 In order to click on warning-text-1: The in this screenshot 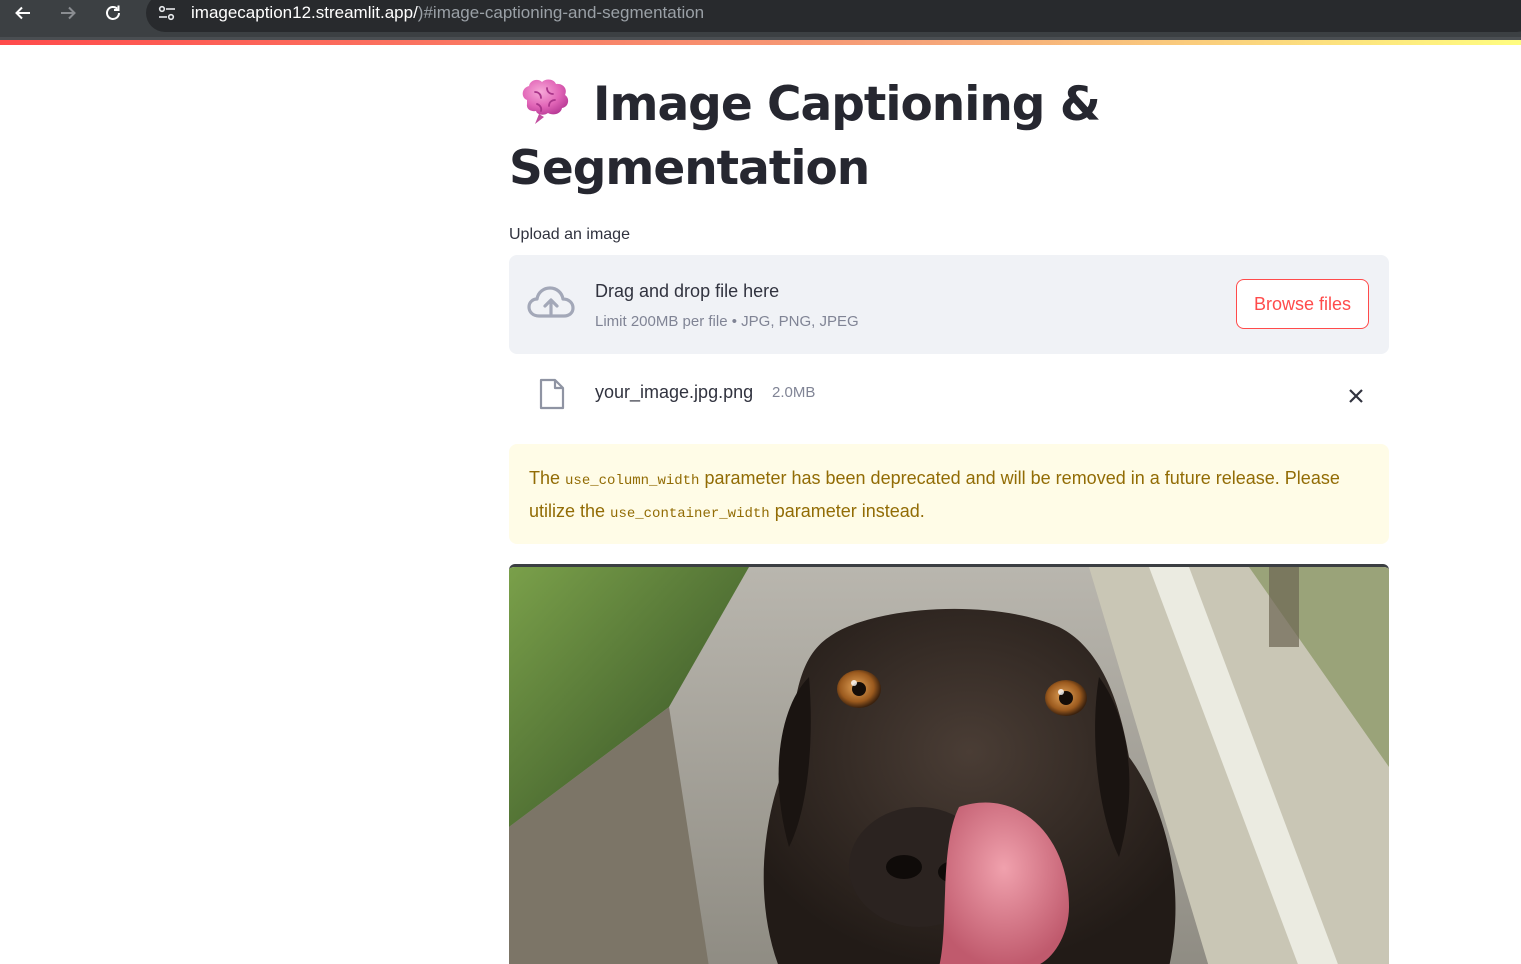, I will do `click(547, 478)`.